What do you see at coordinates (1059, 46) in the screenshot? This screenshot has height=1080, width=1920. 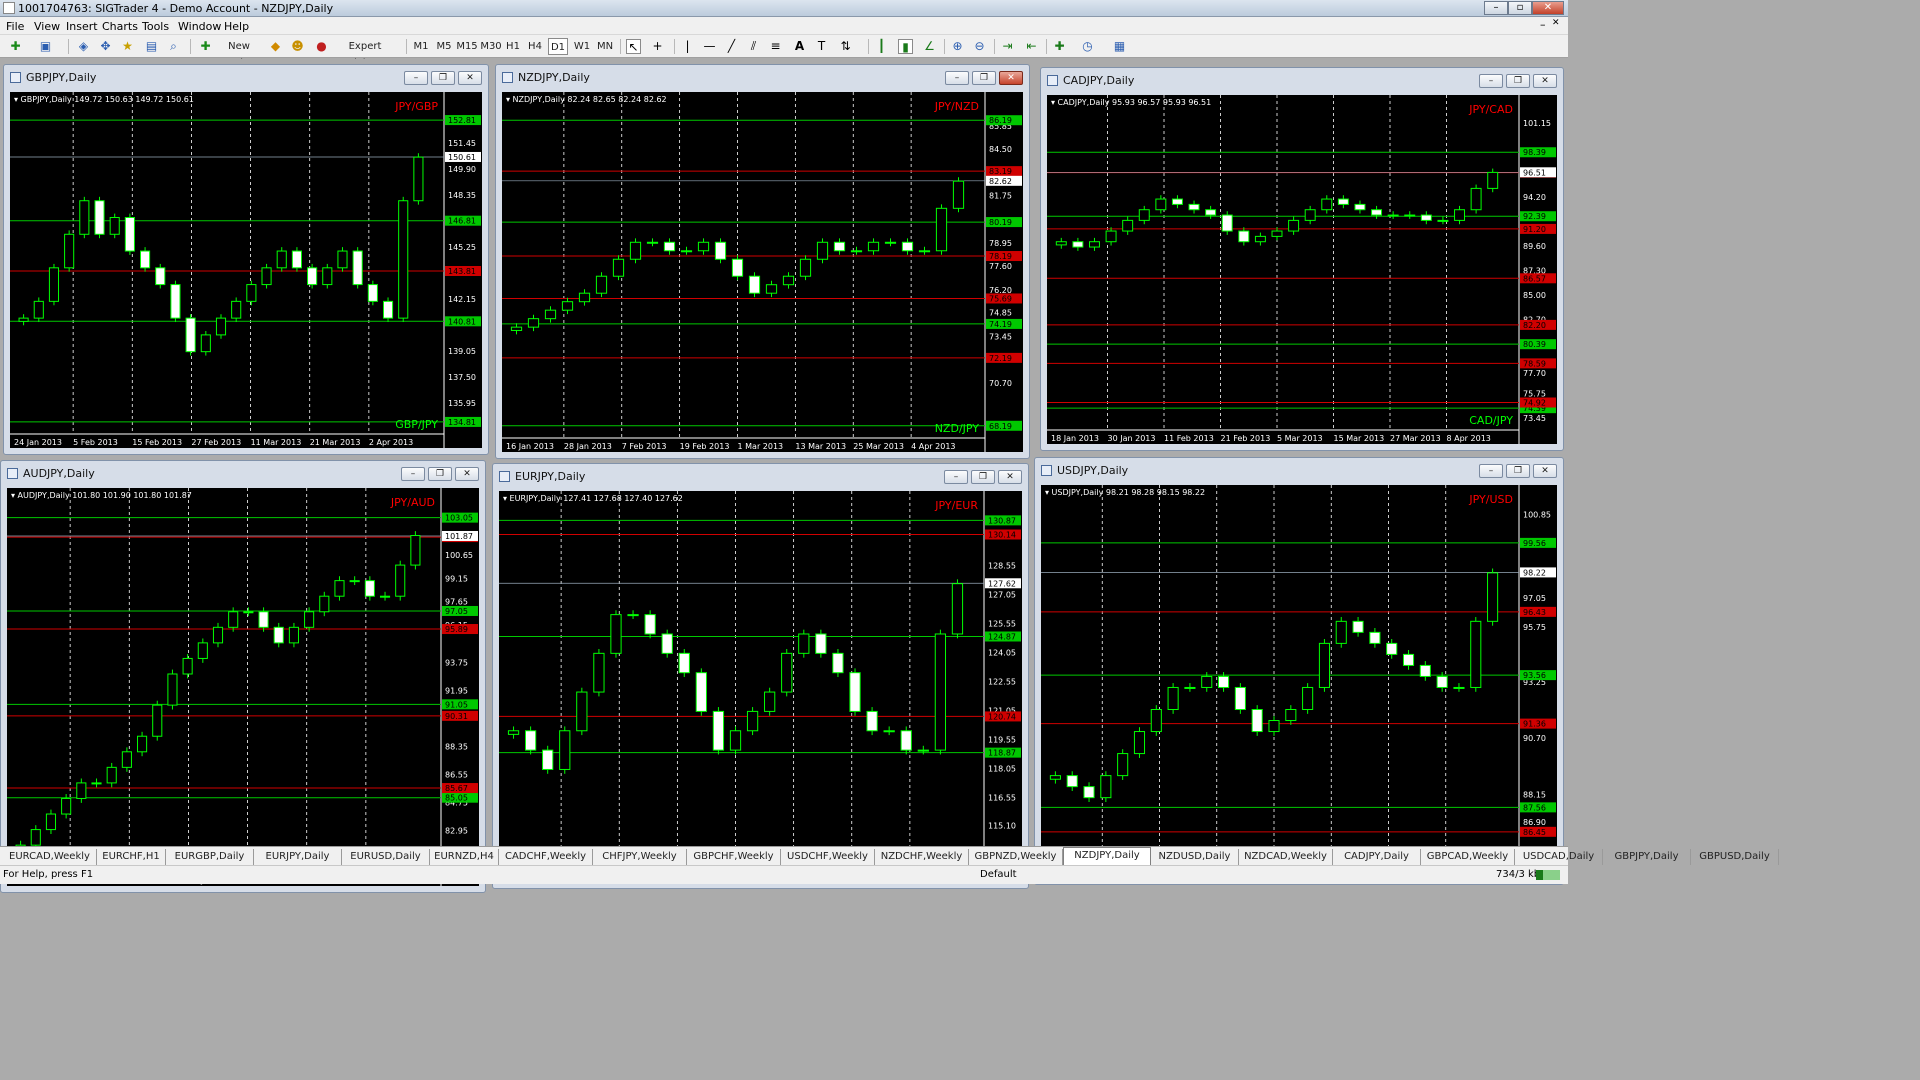 I see `indicators-icon: ✚` at bounding box center [1059, 46].